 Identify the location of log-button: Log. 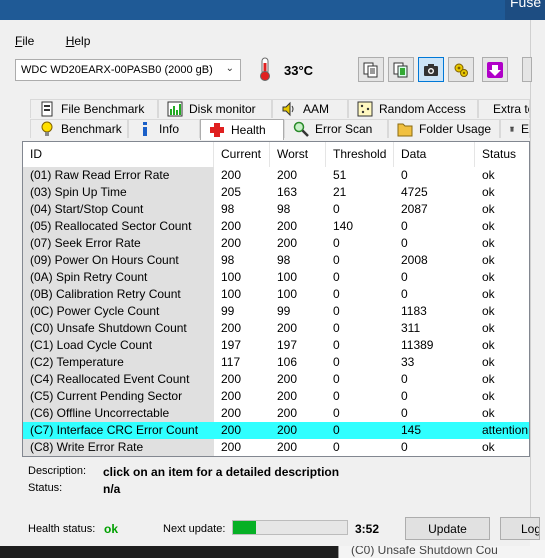
(520, 528).